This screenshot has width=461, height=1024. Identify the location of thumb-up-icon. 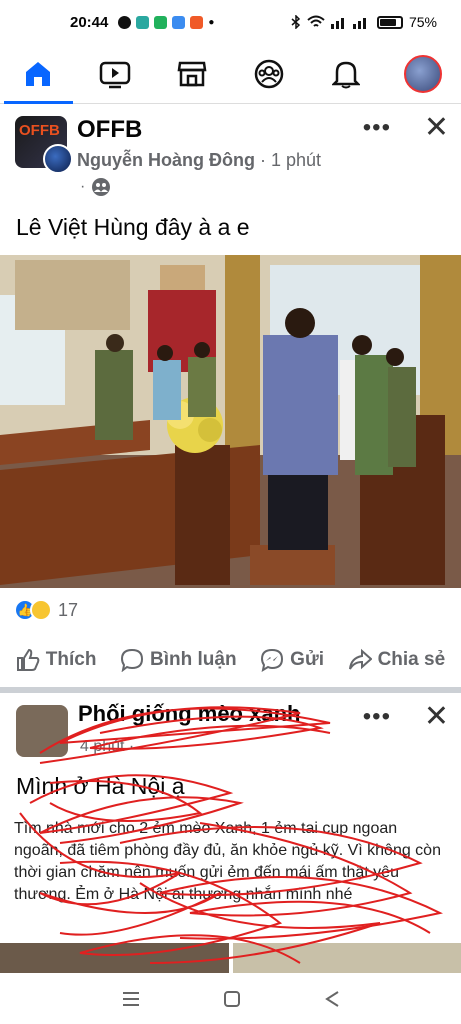
(28, 659).